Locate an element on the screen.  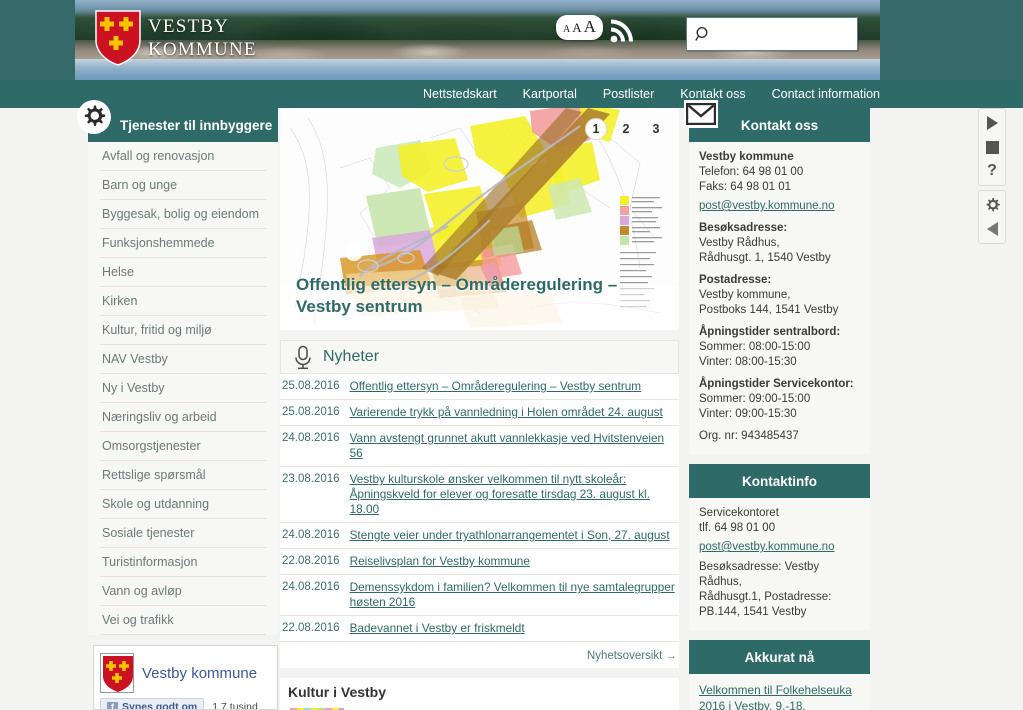
nav-item-nettstedskart: Nettstedskart is located at coordinates (460, 94).